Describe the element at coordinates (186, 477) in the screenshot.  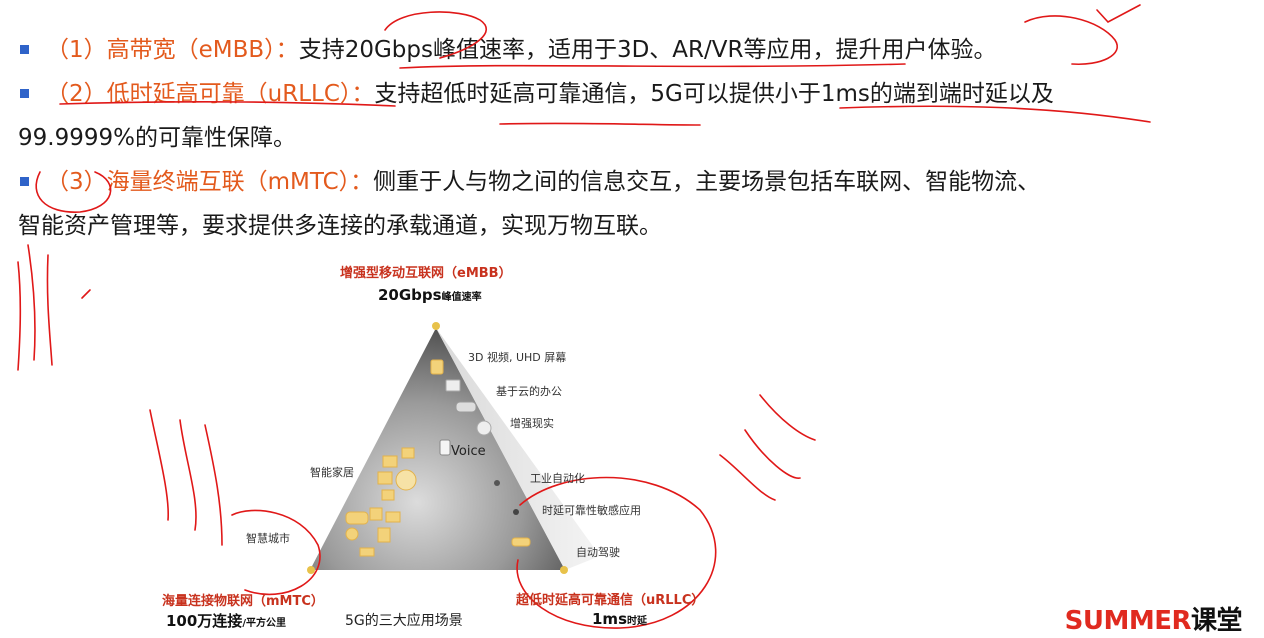
I see `left-arrow-annotation` at that location.